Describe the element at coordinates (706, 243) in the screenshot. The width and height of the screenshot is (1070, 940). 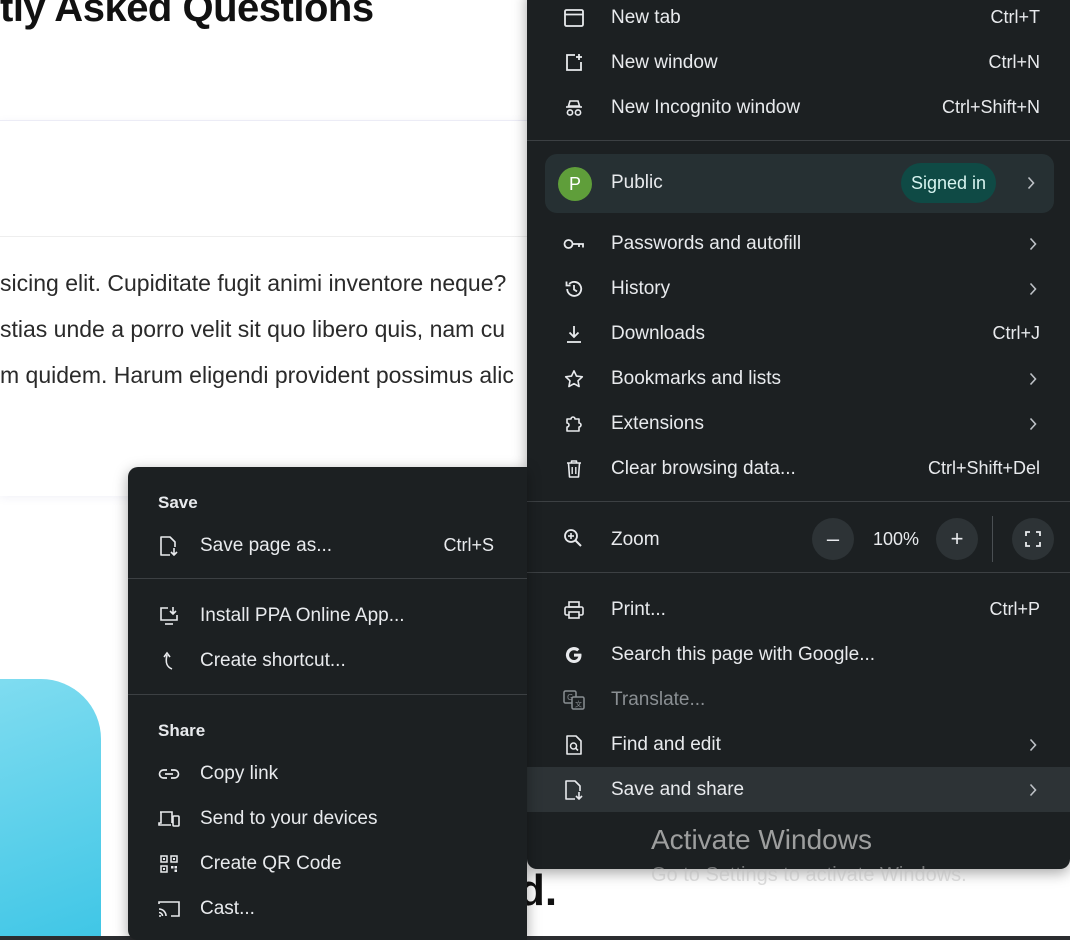
I see `passwords-label: Passwords and autofill` at that location.